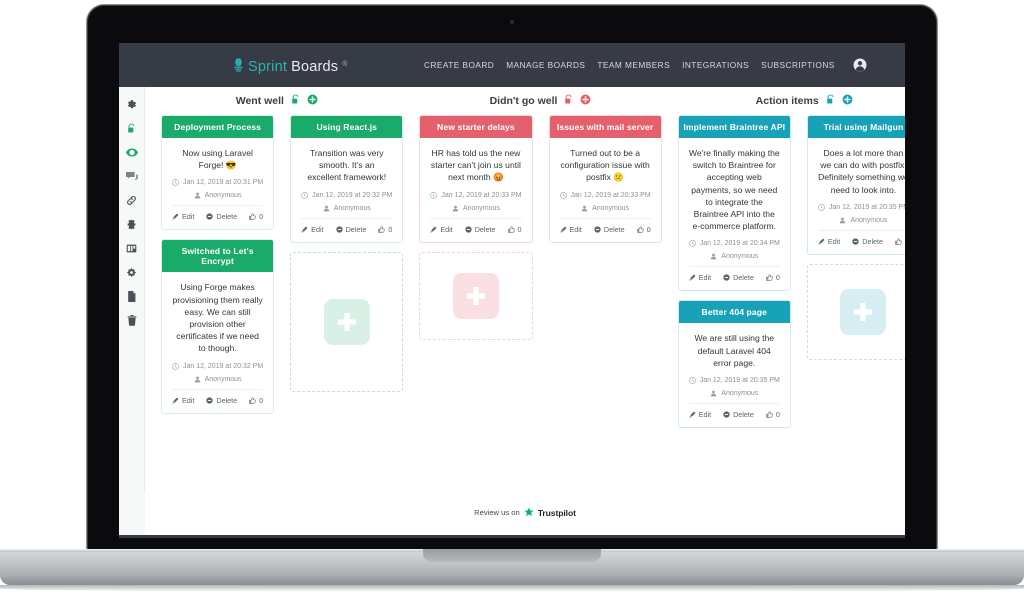  What do you see at coordinates (715, 65) in the screenshot?
I see `nav-integrations: INTEGRATIONS` at bounding box center [715, 65].